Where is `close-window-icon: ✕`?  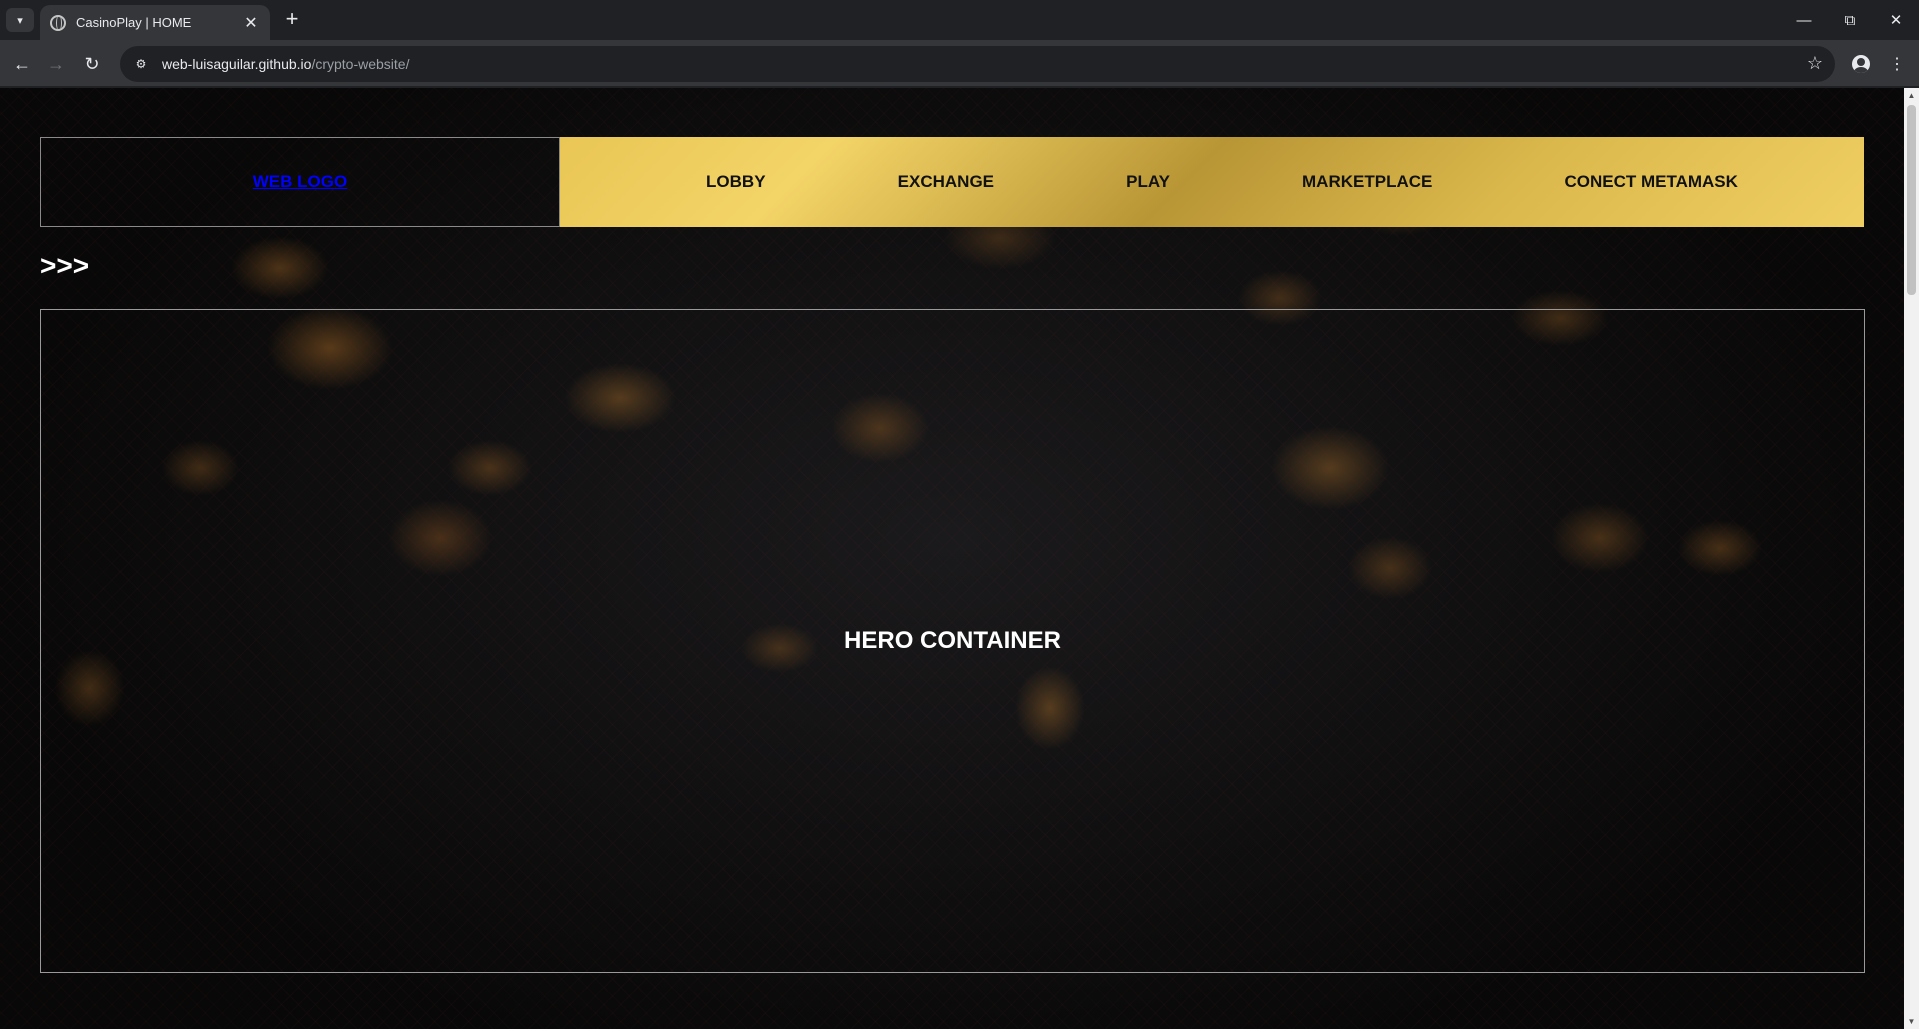
close-window-icon: ✕ is located at coordinates (1896, 20).